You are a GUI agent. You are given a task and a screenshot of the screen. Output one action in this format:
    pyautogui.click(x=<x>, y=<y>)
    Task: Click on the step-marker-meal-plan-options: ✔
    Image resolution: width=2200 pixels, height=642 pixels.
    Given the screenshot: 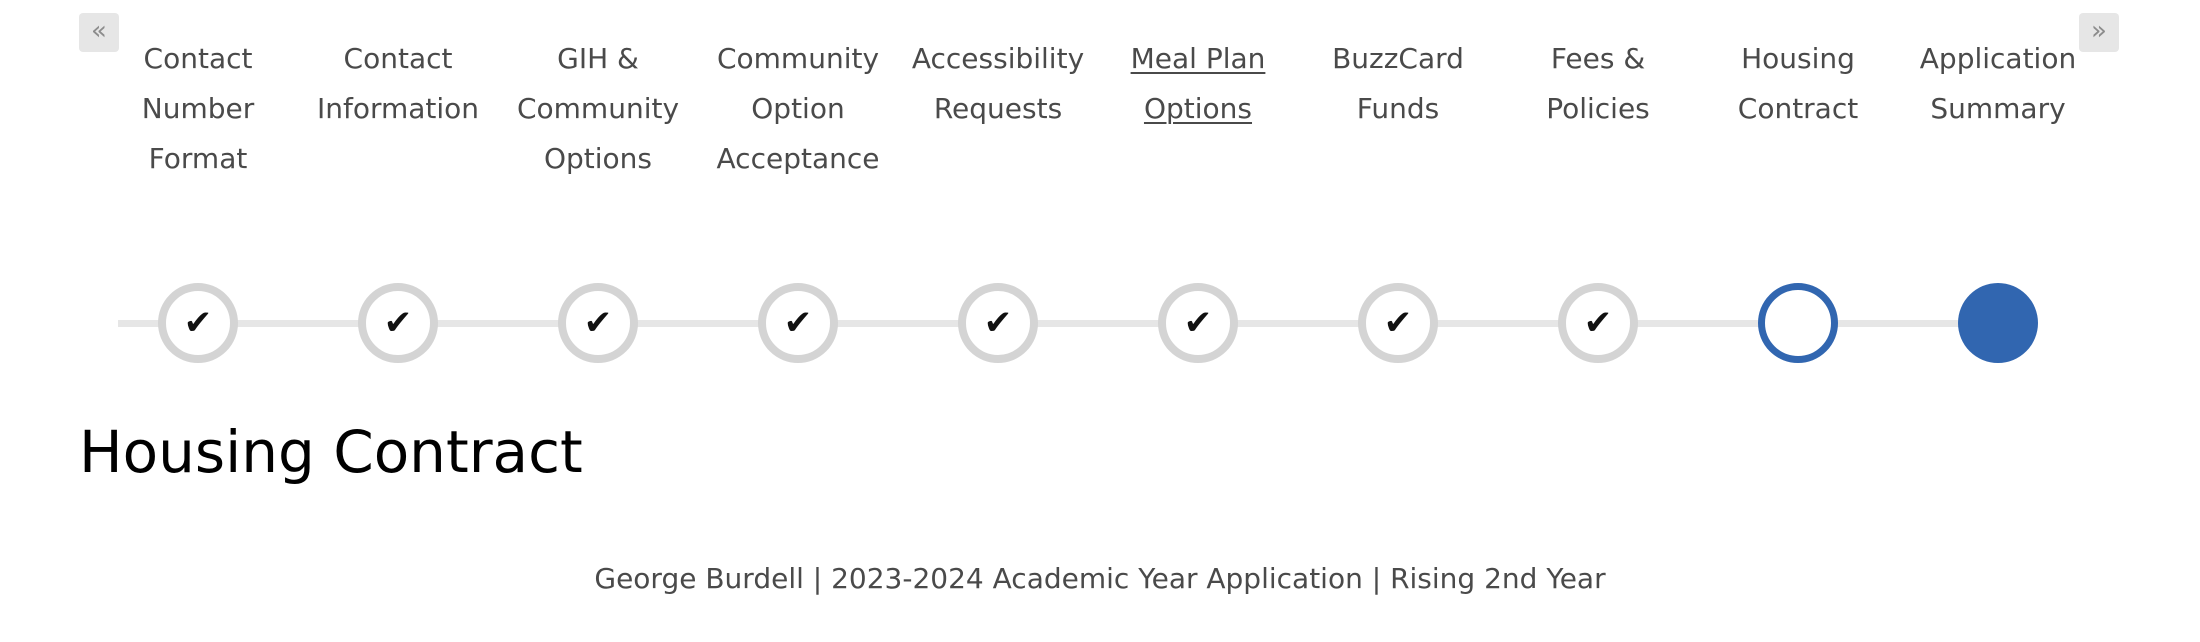 What is the action you would take?
    pyautogui.click(x=1198, y=323)
    